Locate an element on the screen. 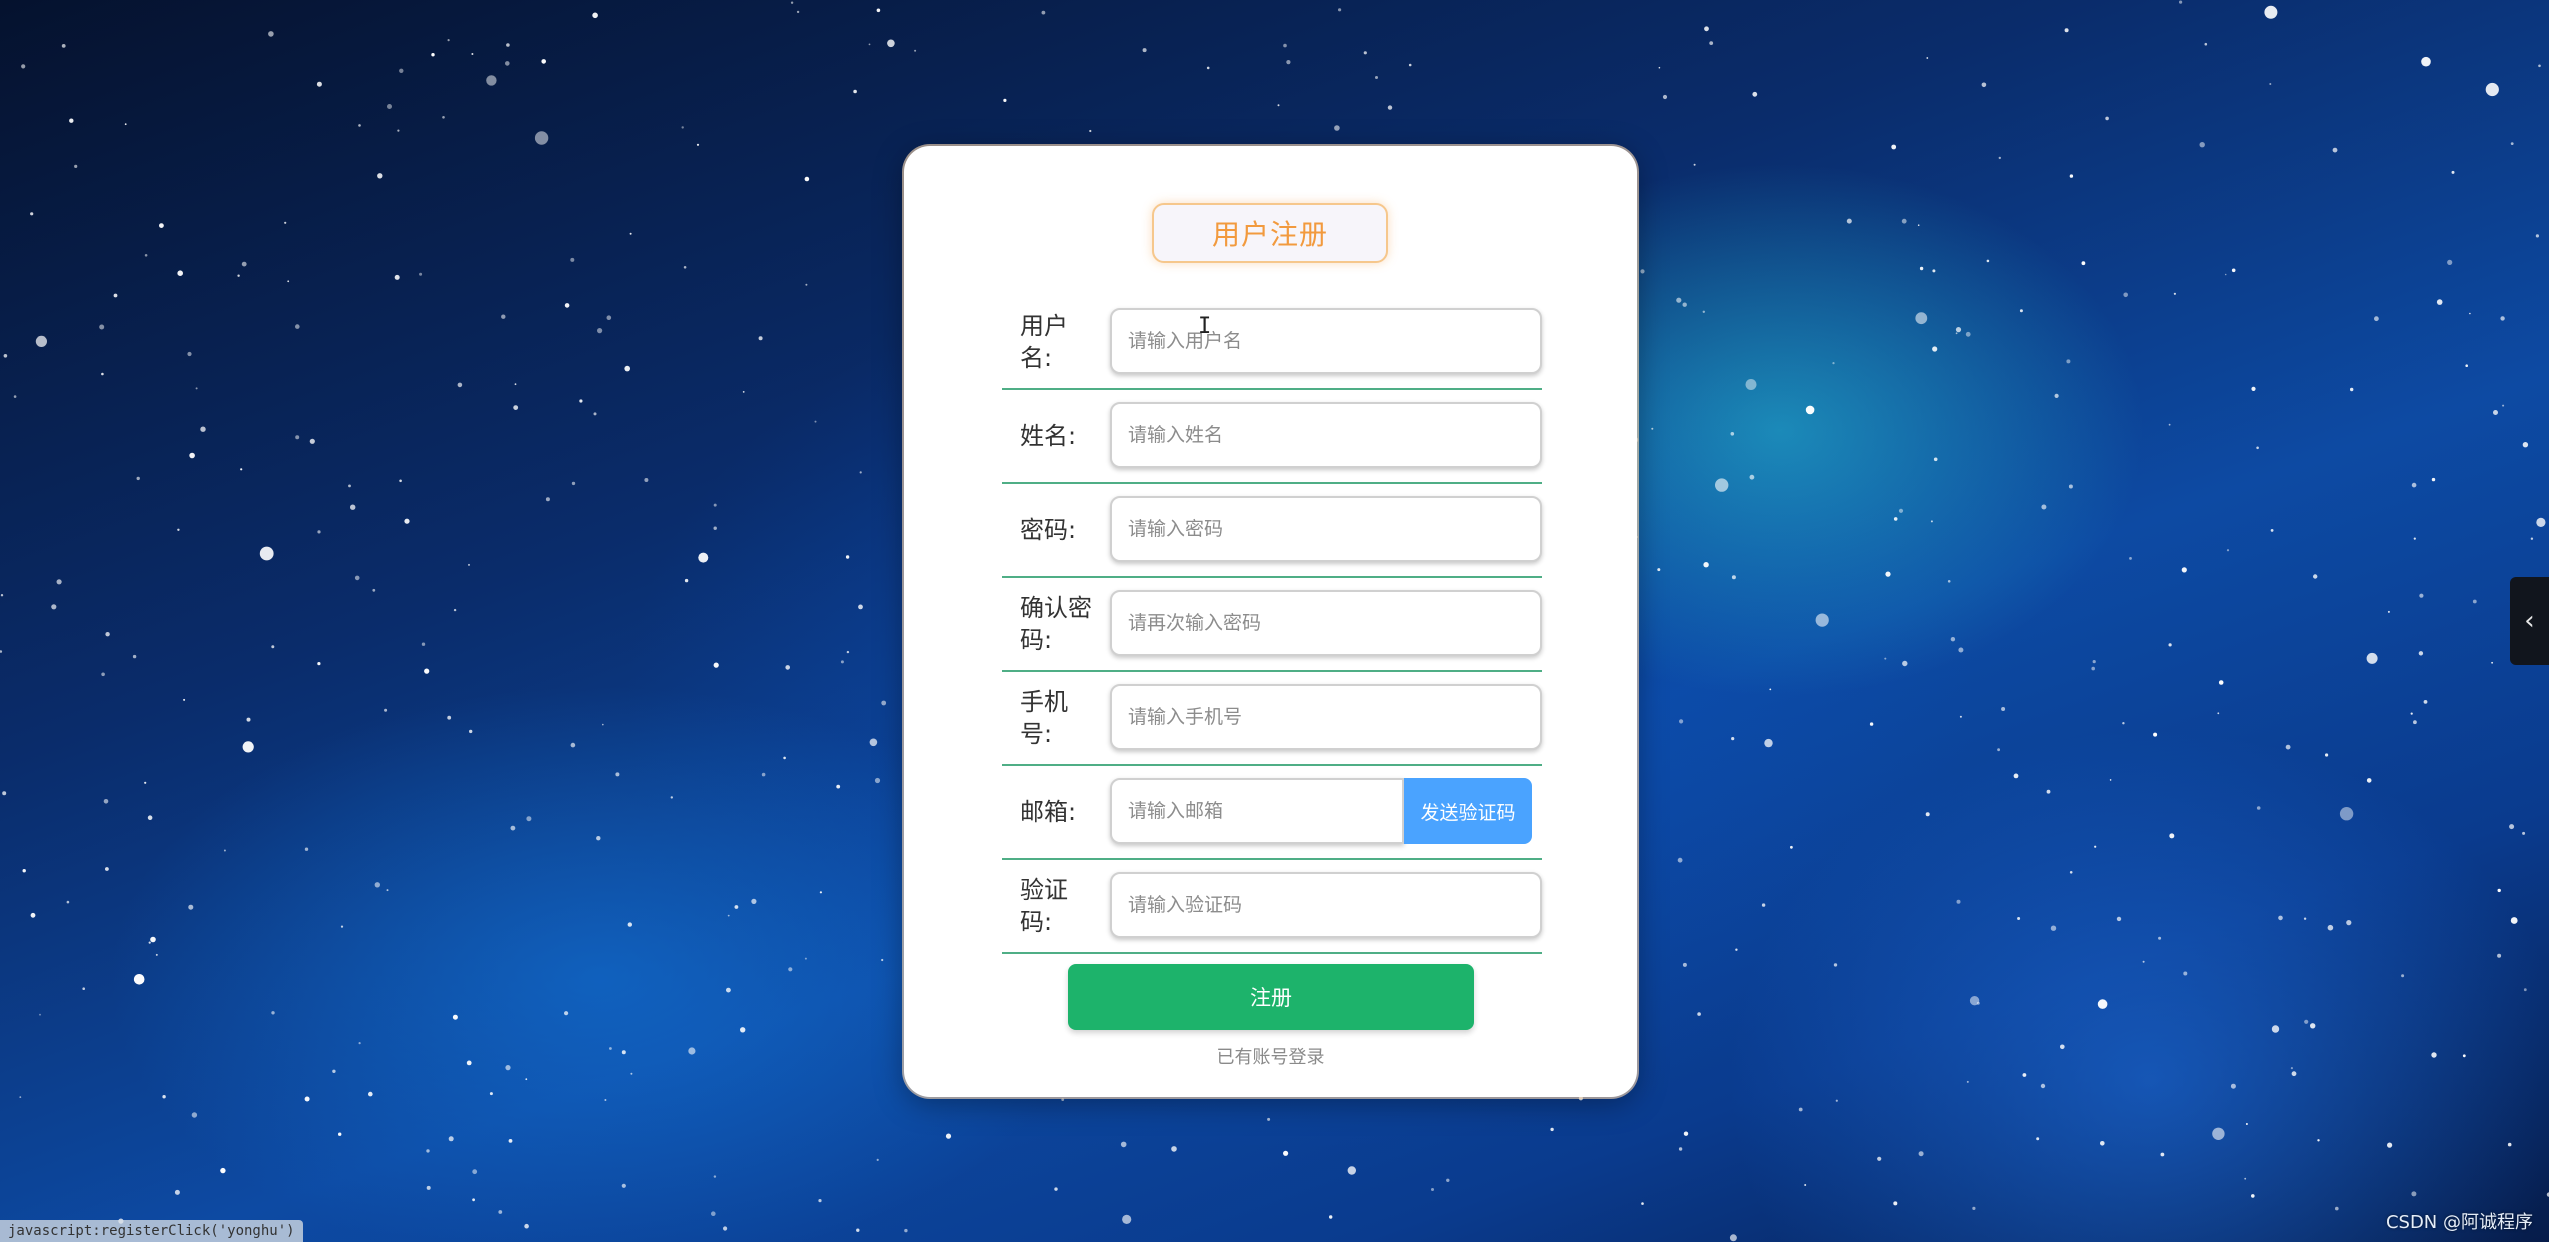 This screenshot has width=2549, height=1242. chevron-left-icon: ‹ is located at coordinates (2529, 621).